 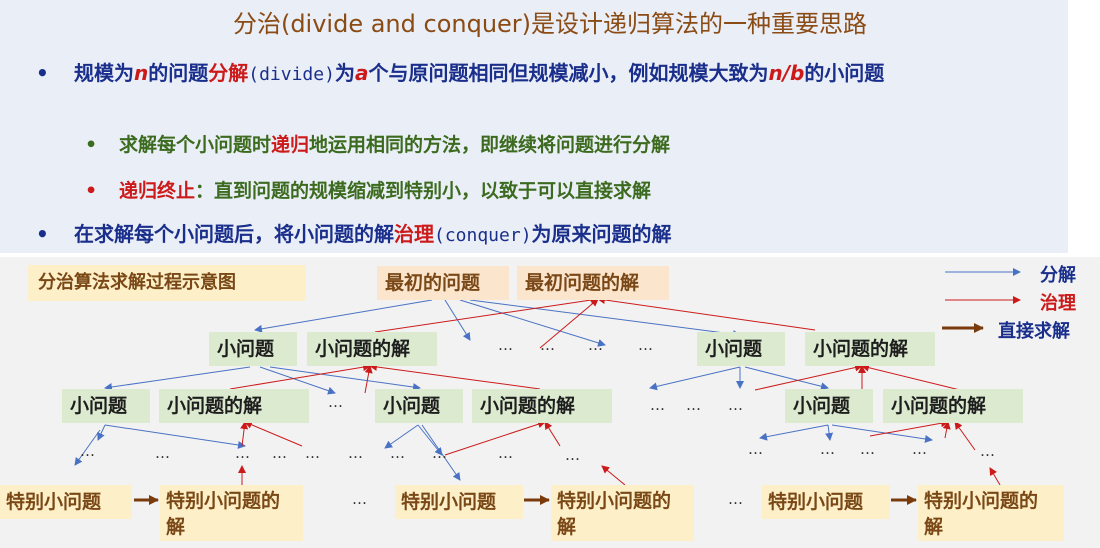 What do you see at coordinates (1034, 331) in the screenshot?
I see `legend-direct-label: 直接求解` at bounding box center [1034, 331].